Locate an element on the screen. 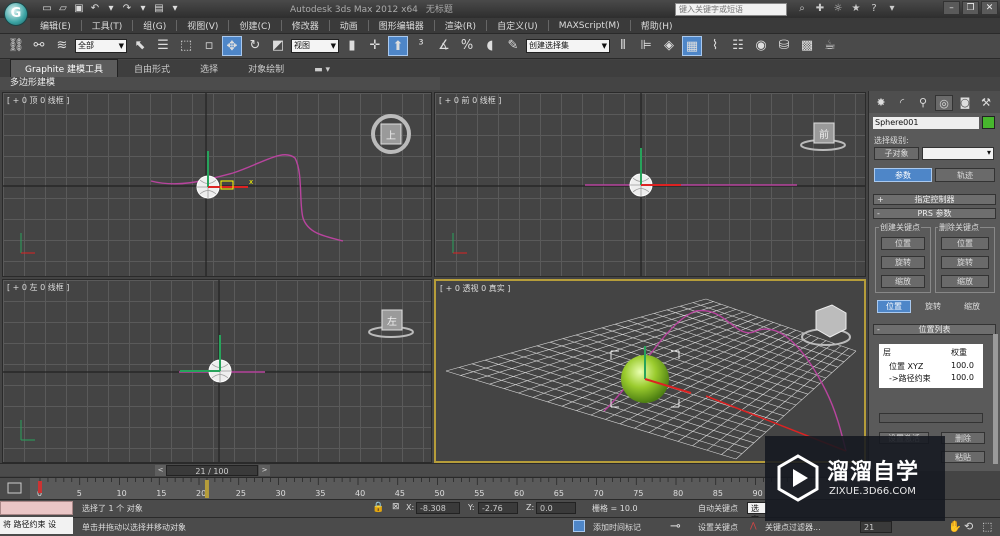 The image size is (1000, 536). binoculars-icon: ⌕ is located at coordinates (802, 8).